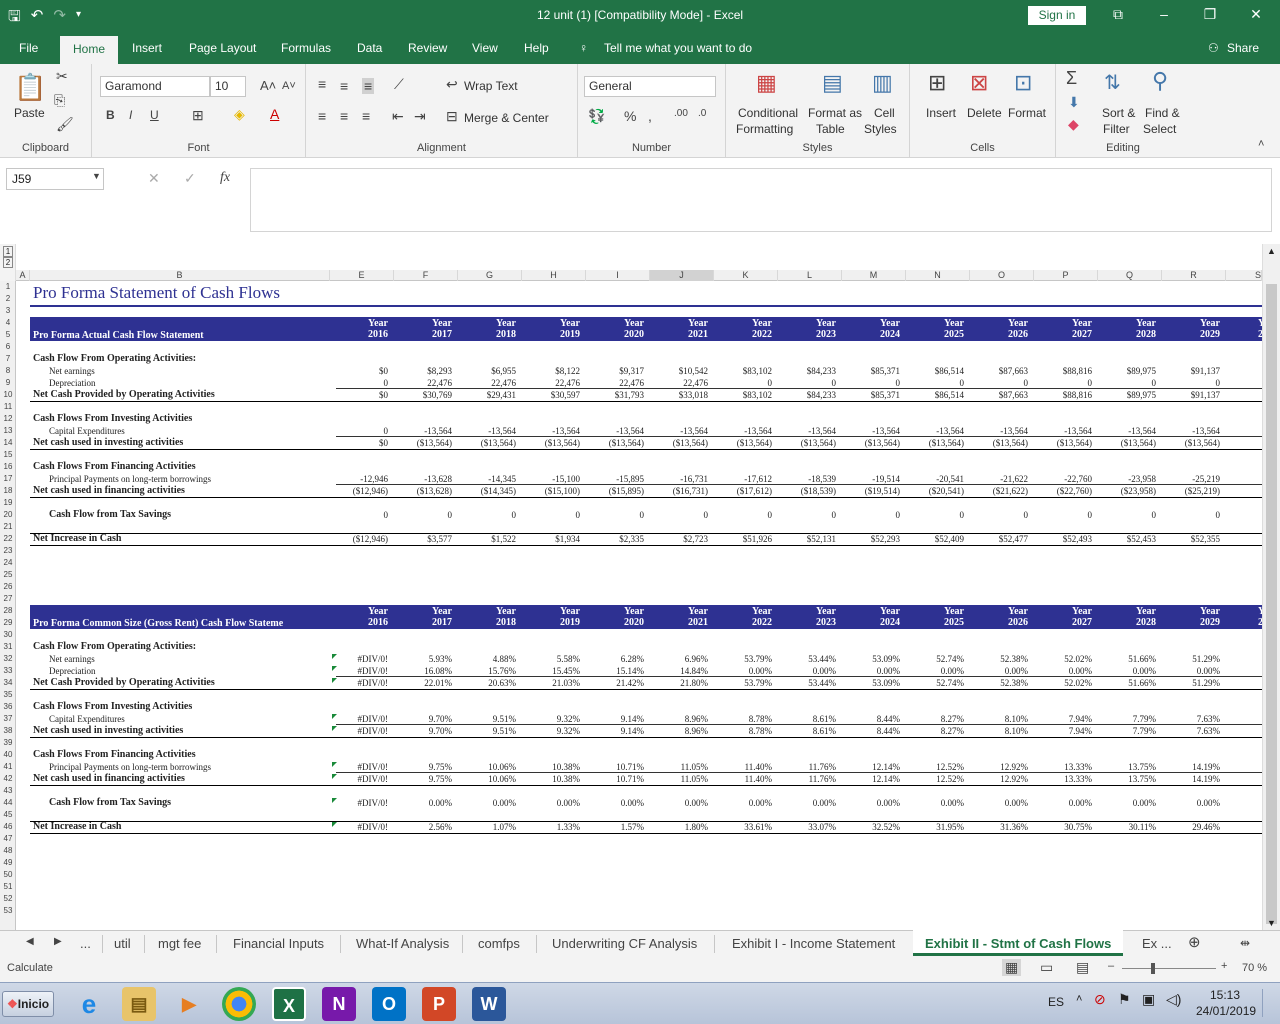  Describe the element at coordinates (744, 395) in the screenshot. I see `data-cell: $83,102` at that location.